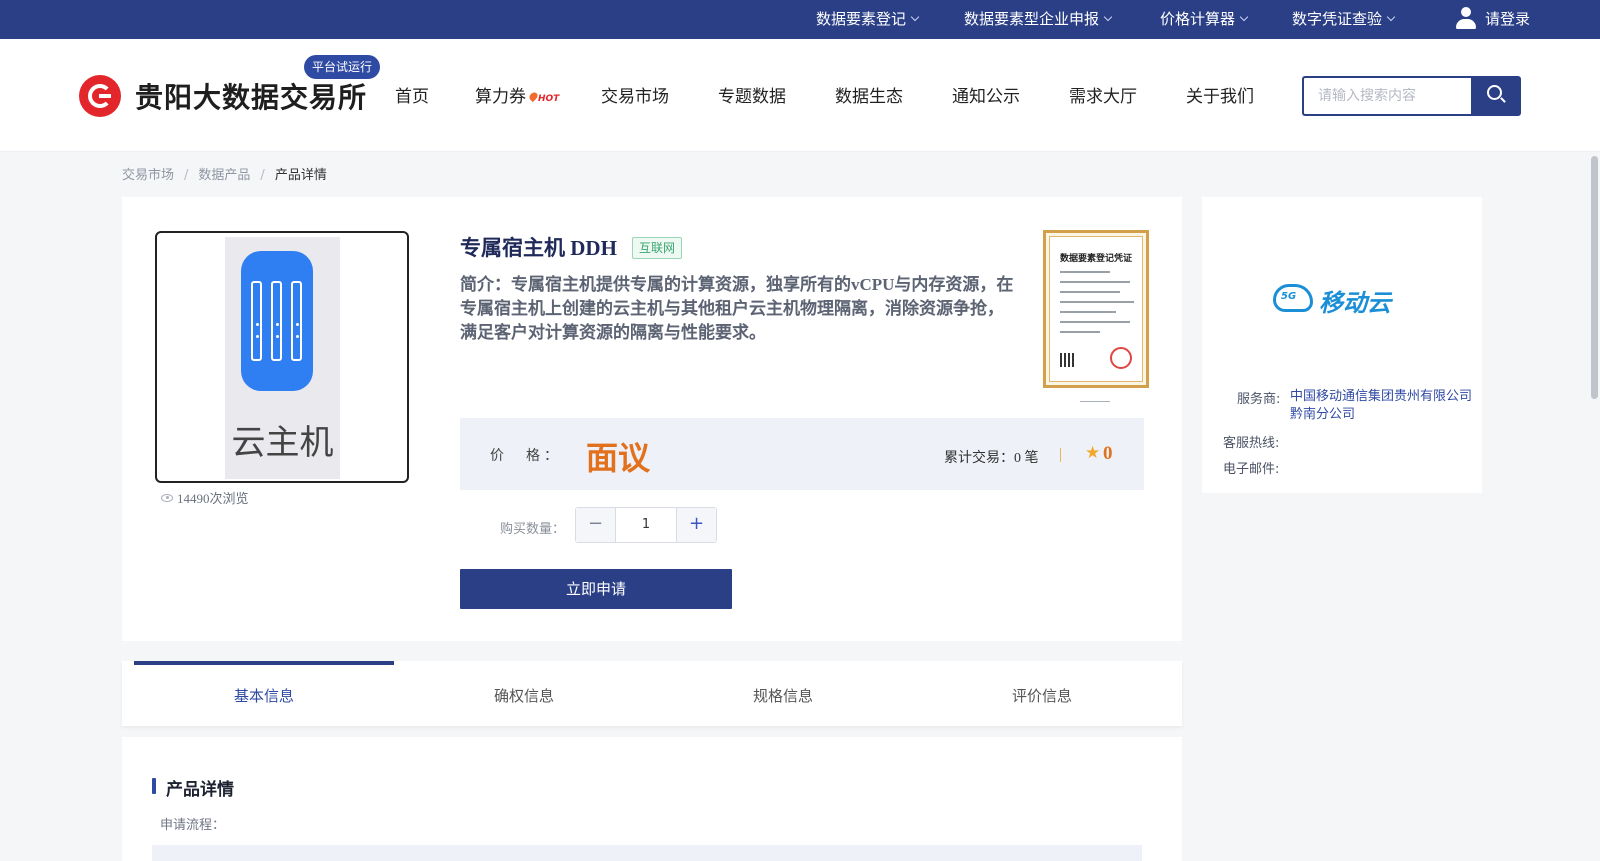 This screenshot has height=861, width=1600. I want to click on nav-topic-data: 专题数据, so click(752, 94).